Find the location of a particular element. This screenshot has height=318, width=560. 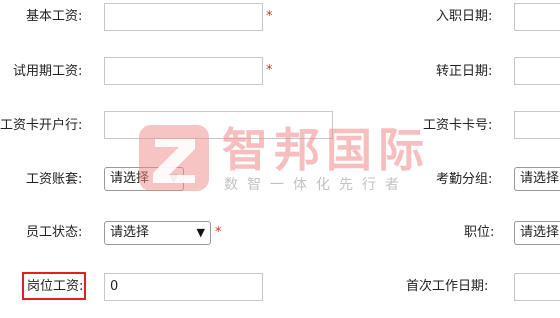

label-base-salary: 基本工资: is located at coordinates (54, 16).